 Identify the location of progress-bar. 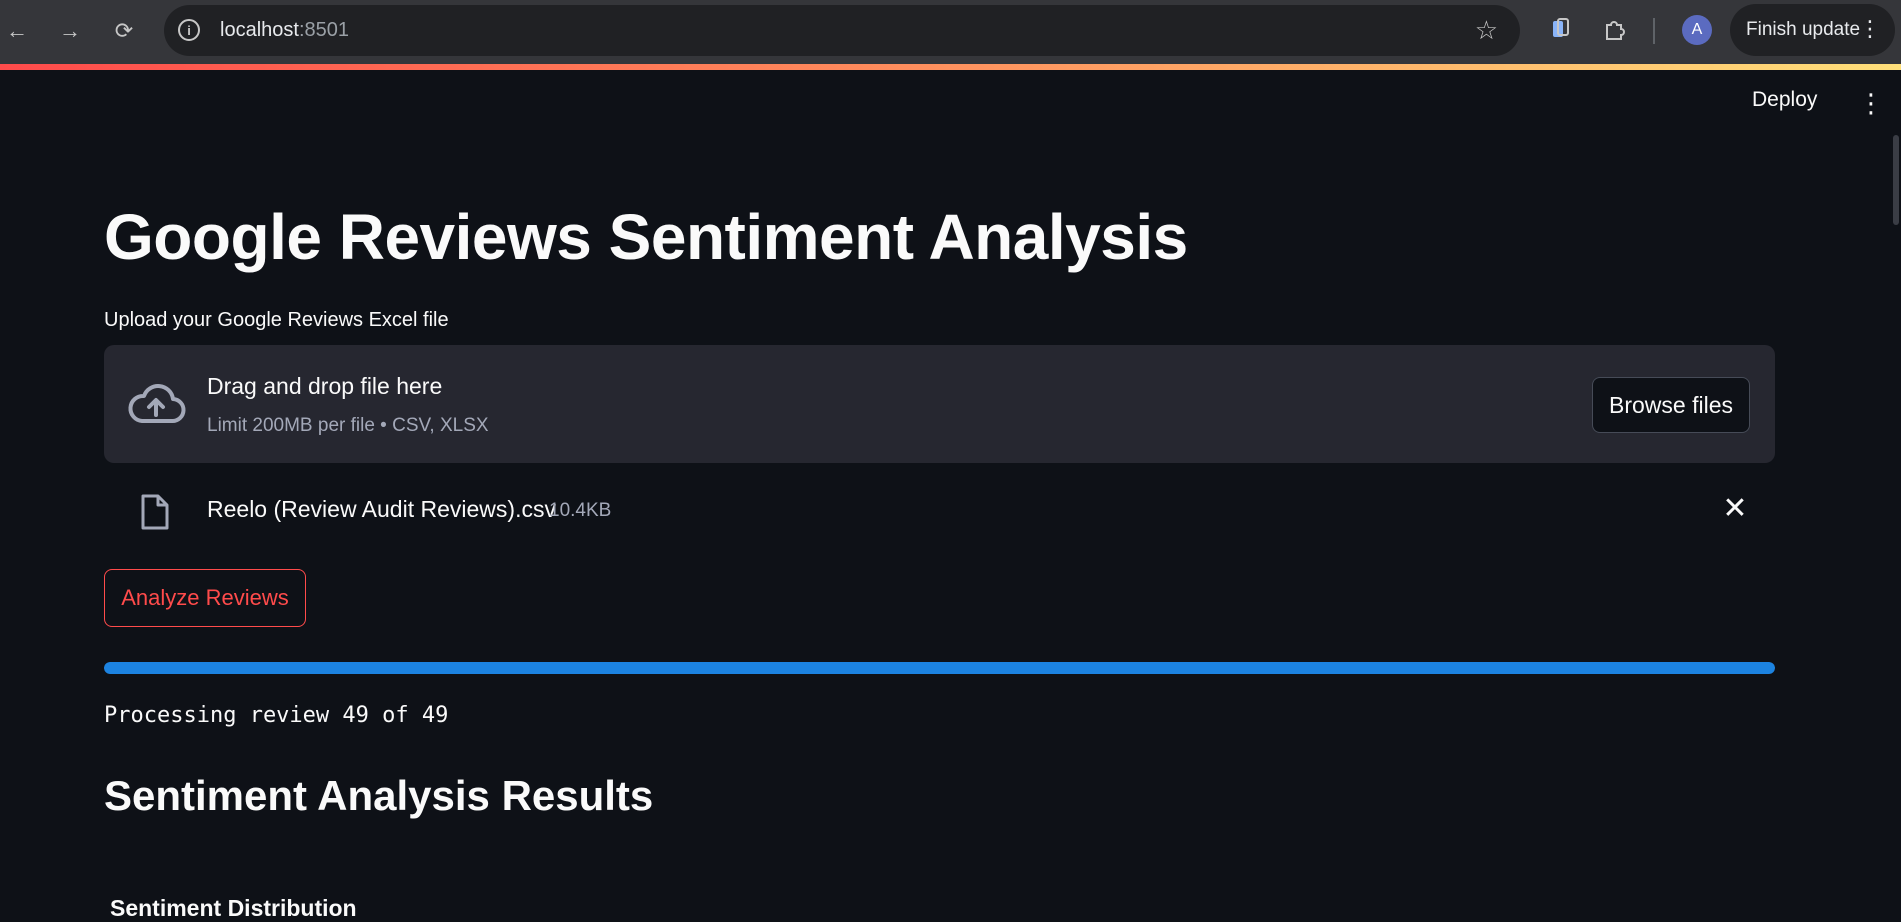
(939, 668).